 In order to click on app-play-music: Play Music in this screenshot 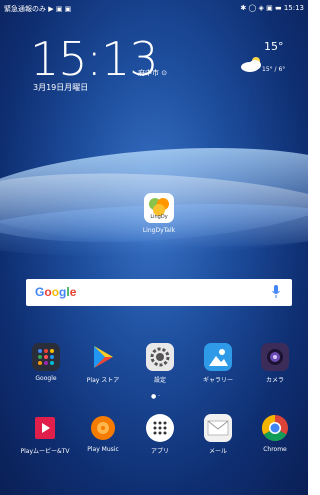, I will do `click(103, 433)`.